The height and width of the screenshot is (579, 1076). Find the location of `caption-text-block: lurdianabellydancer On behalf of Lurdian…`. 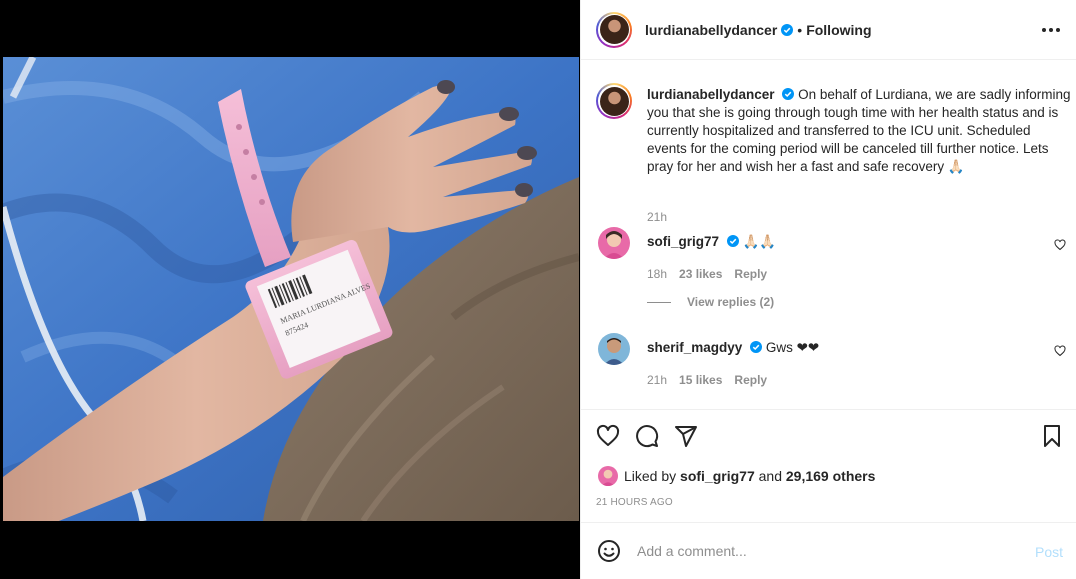

caption-text-block: lurdianabellydancer On behalf of Lurdian… is located at coordinates (859, 131).